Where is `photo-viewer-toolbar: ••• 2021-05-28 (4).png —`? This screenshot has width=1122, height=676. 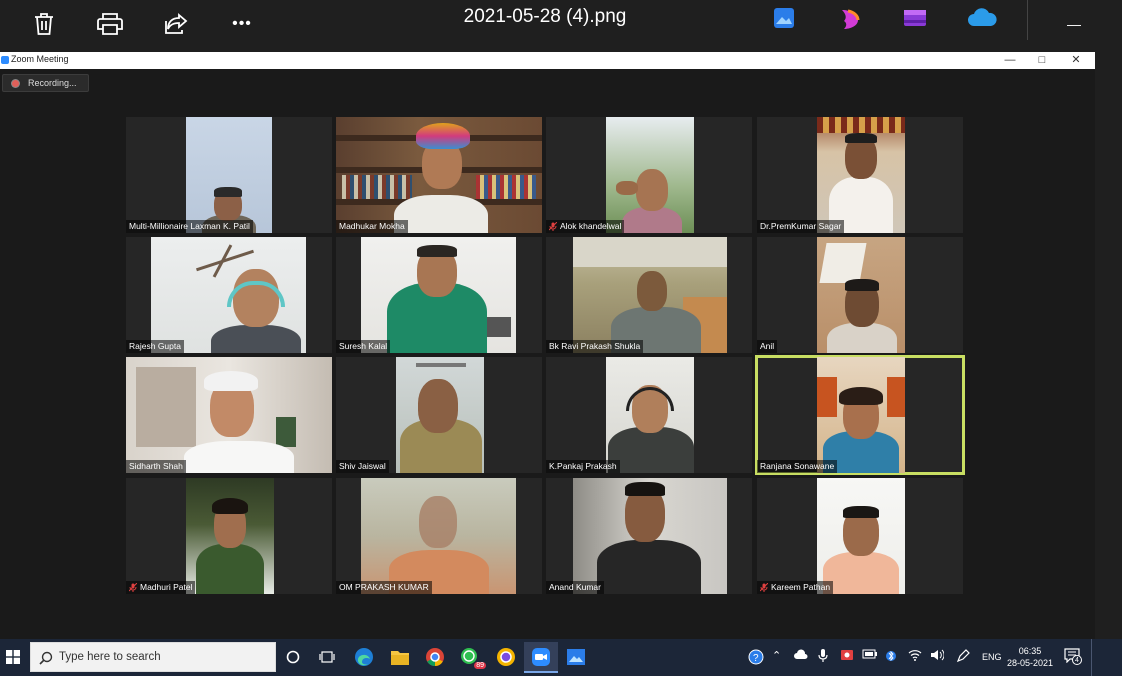 photo-viewer-toolbar: ••• 2021-05-28 (4).png — is located at coordinates (561, 26).